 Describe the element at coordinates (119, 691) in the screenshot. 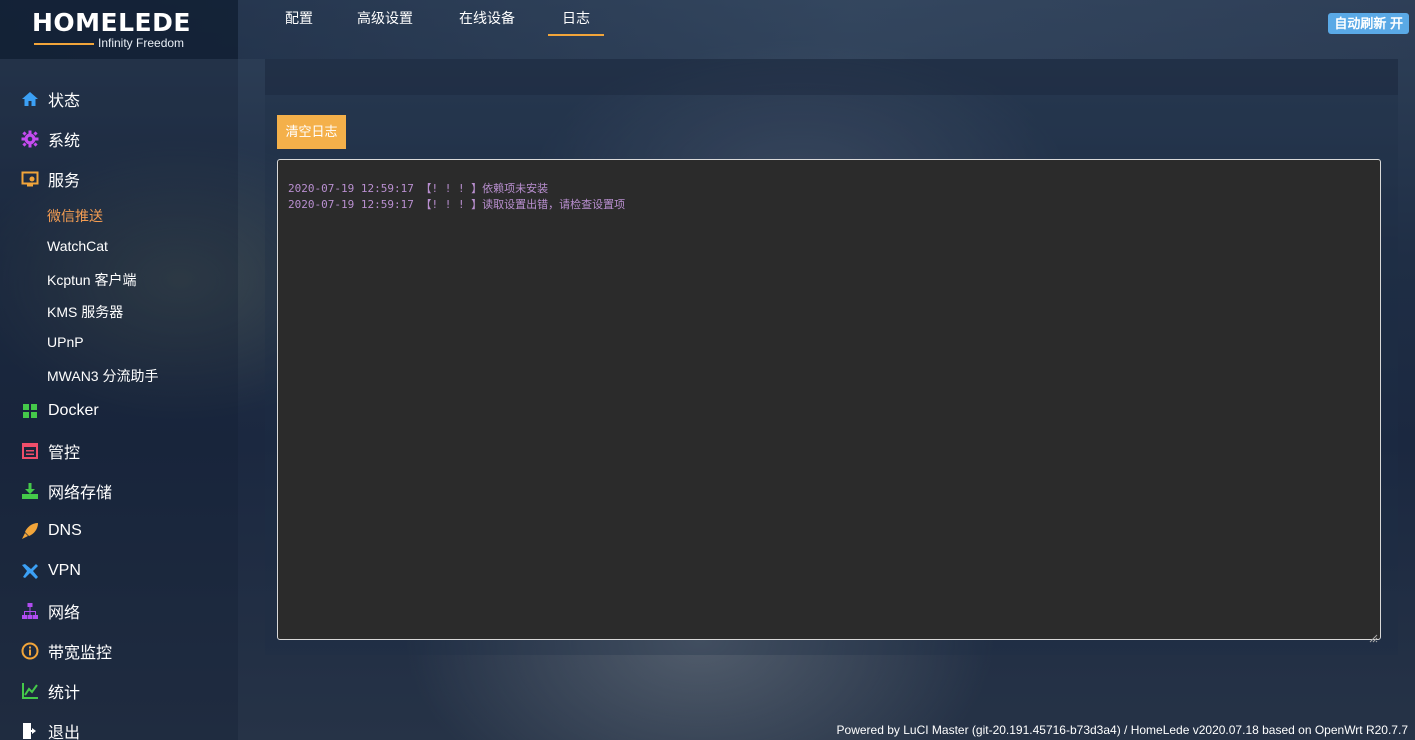

I see `sidebar-item-statistics: 统计` at that location.